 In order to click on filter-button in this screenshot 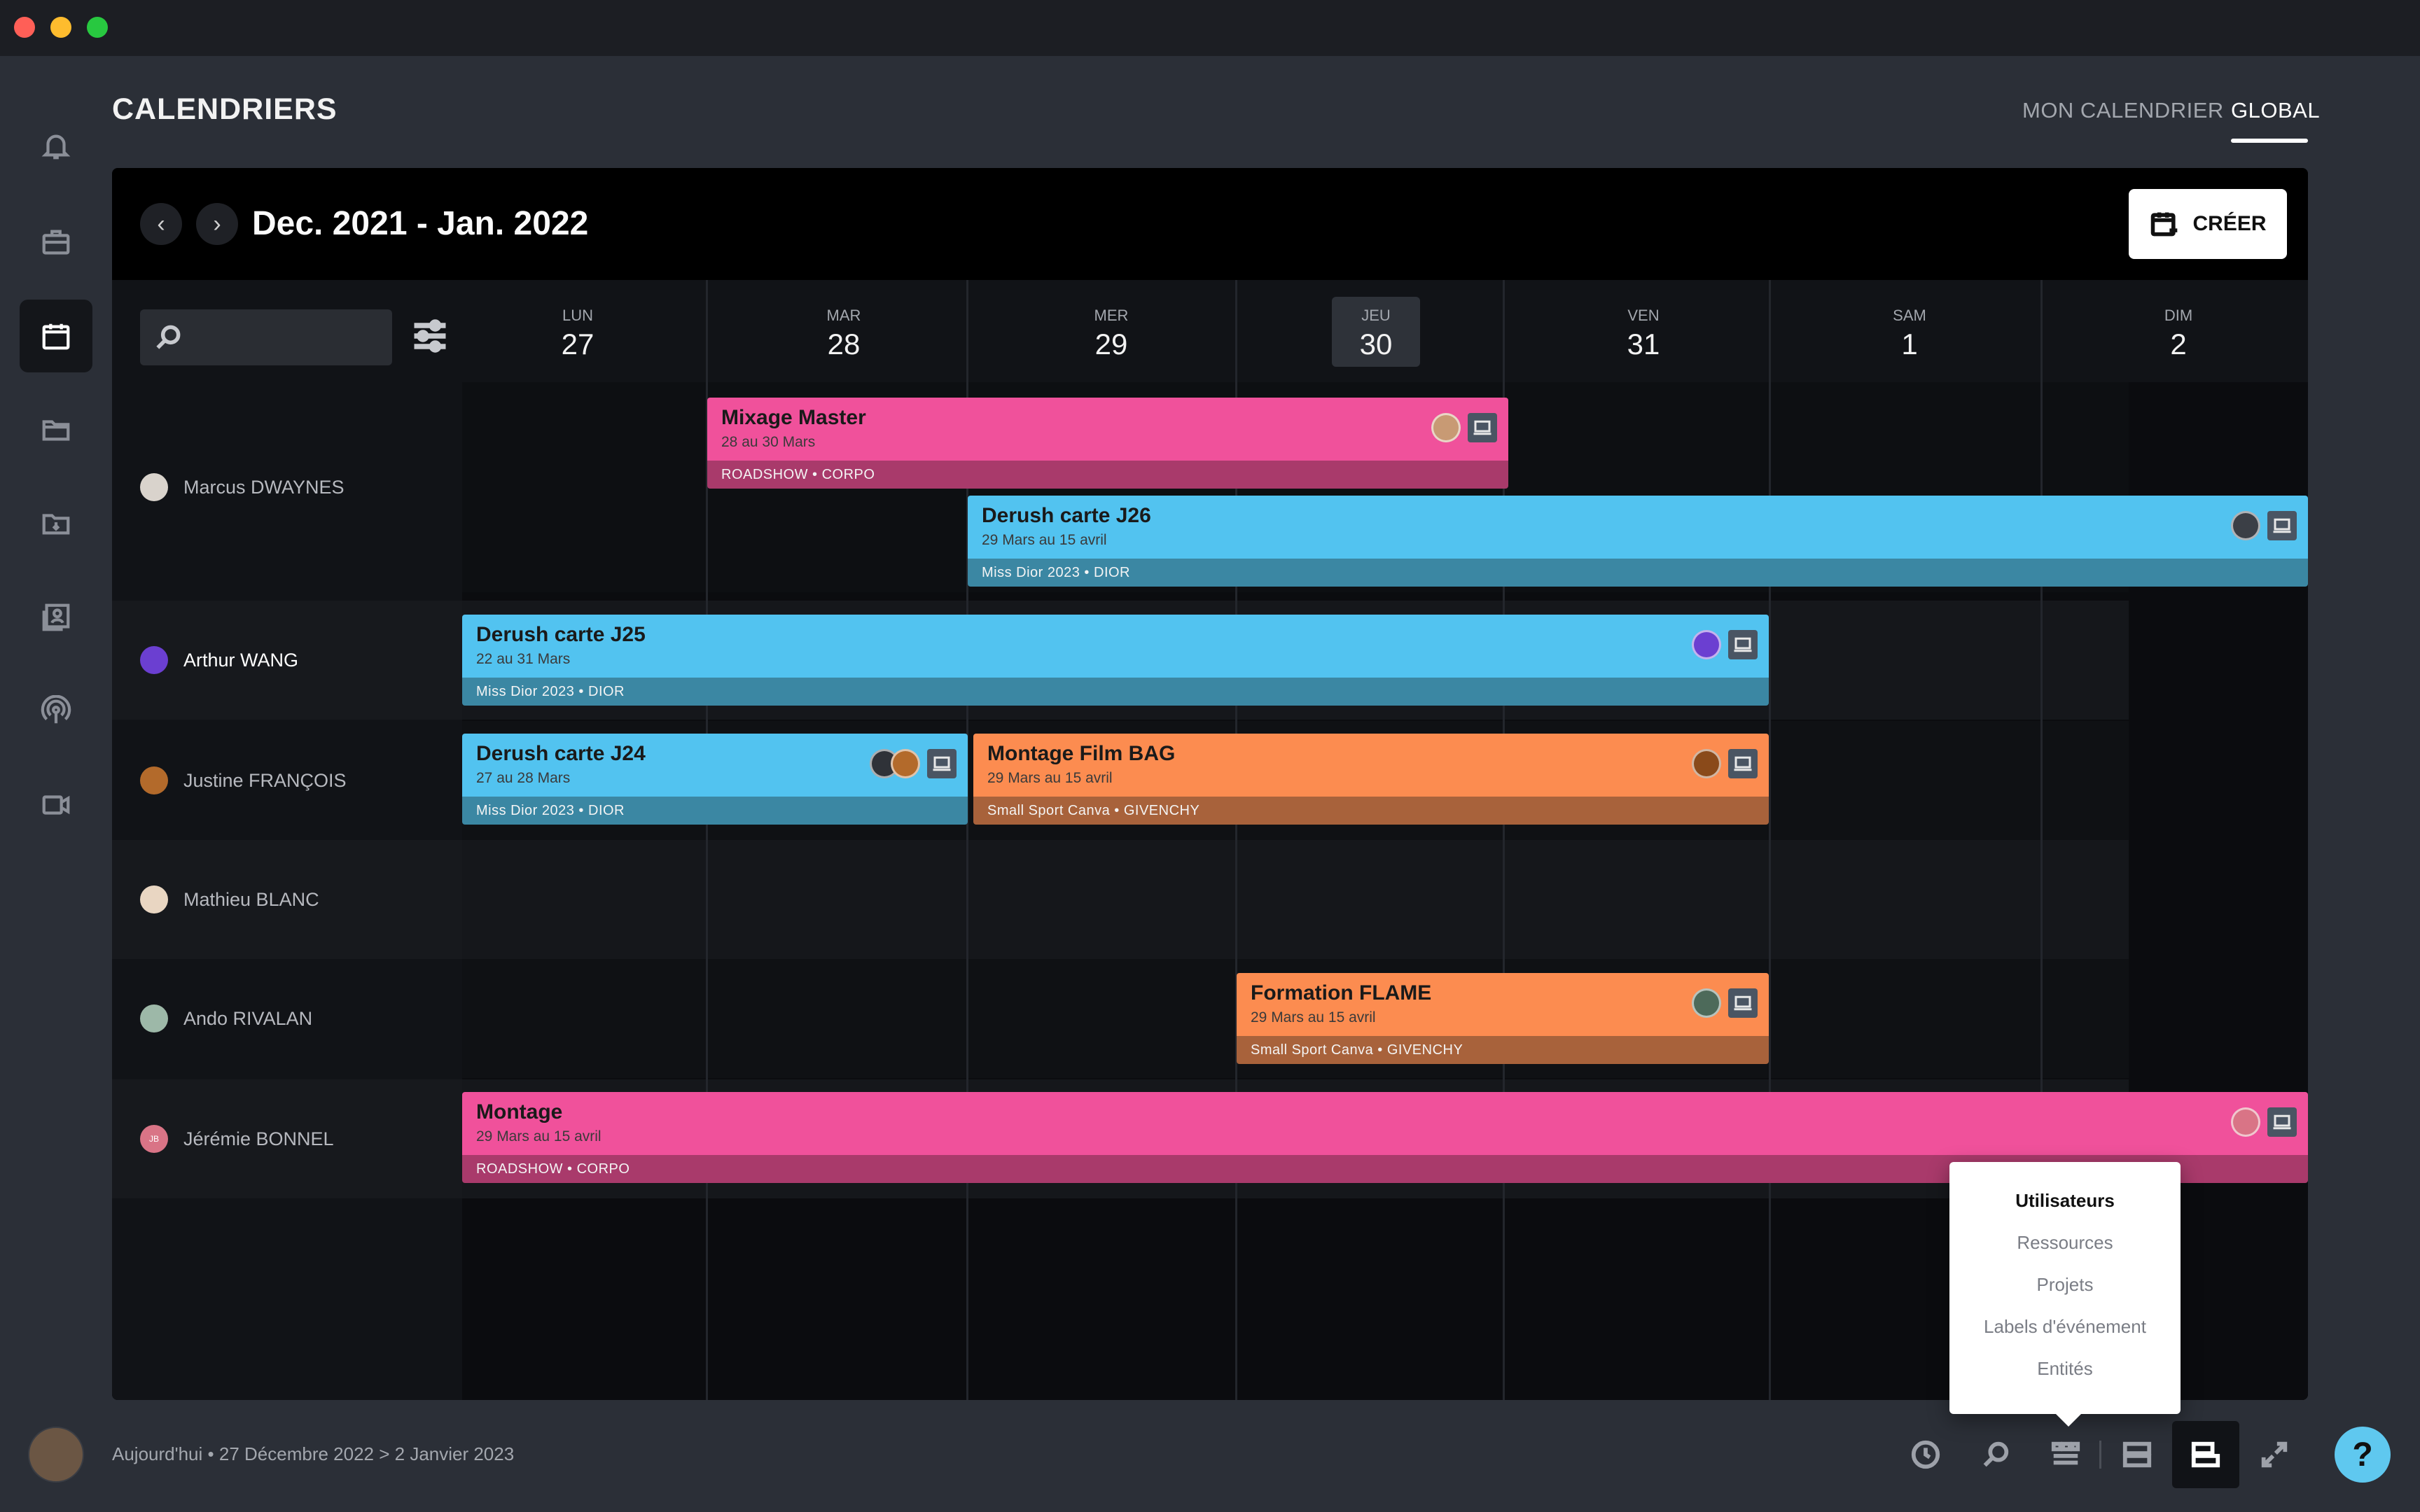, I will do `click(430, 336)`.